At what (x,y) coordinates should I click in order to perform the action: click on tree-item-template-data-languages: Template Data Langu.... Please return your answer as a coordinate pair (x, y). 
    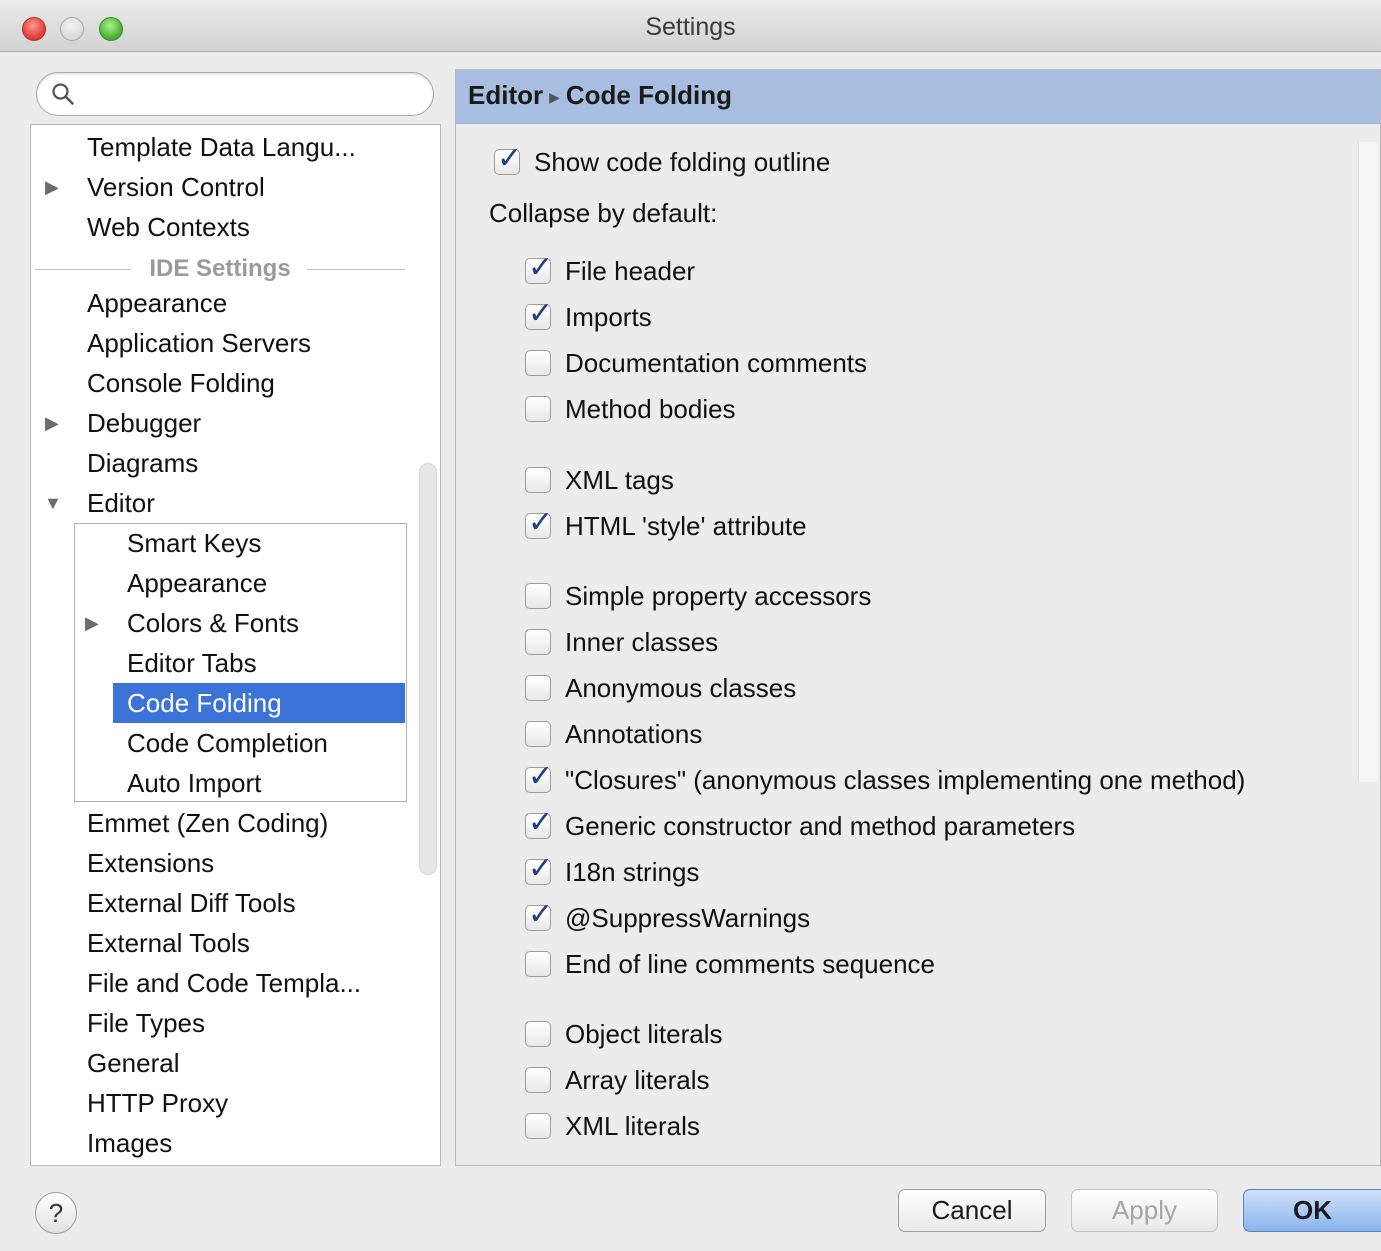
    Looking at the image, I should click on (221, 147).